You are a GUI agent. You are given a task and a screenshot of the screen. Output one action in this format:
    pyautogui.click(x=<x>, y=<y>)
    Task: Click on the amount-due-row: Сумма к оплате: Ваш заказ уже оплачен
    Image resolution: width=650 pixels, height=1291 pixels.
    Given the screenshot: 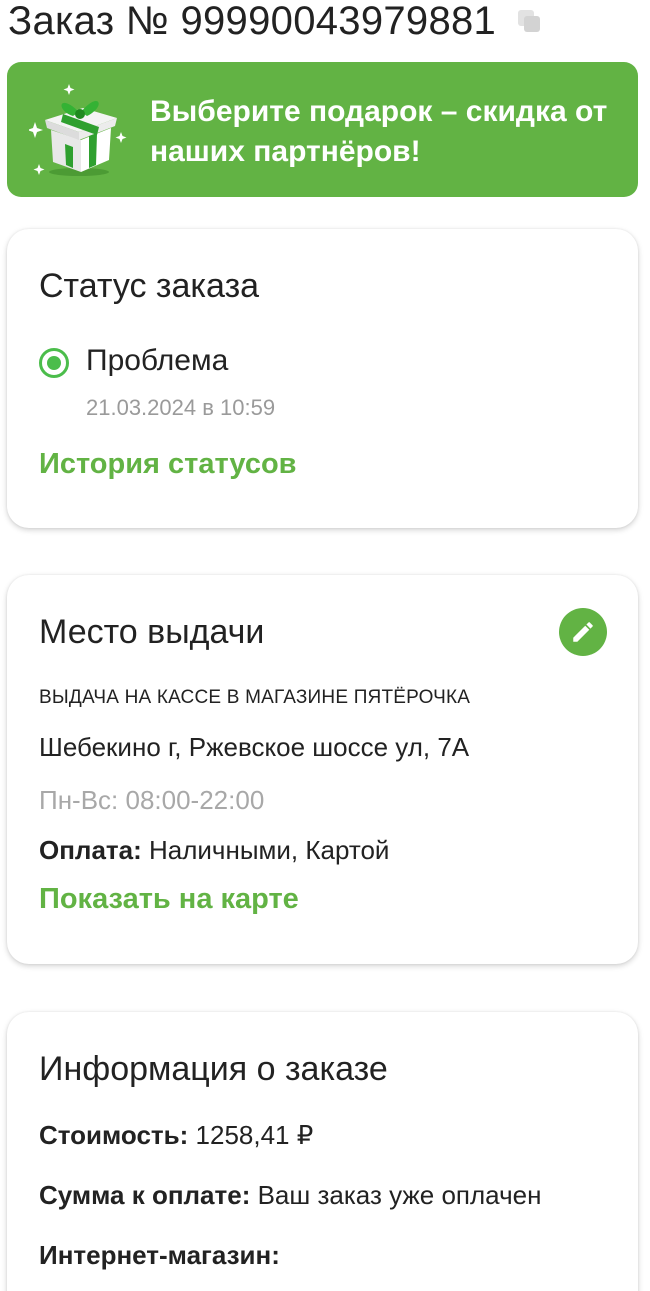 What is the action you would take?
    pyautogui.click(x=290, y=1195)
    